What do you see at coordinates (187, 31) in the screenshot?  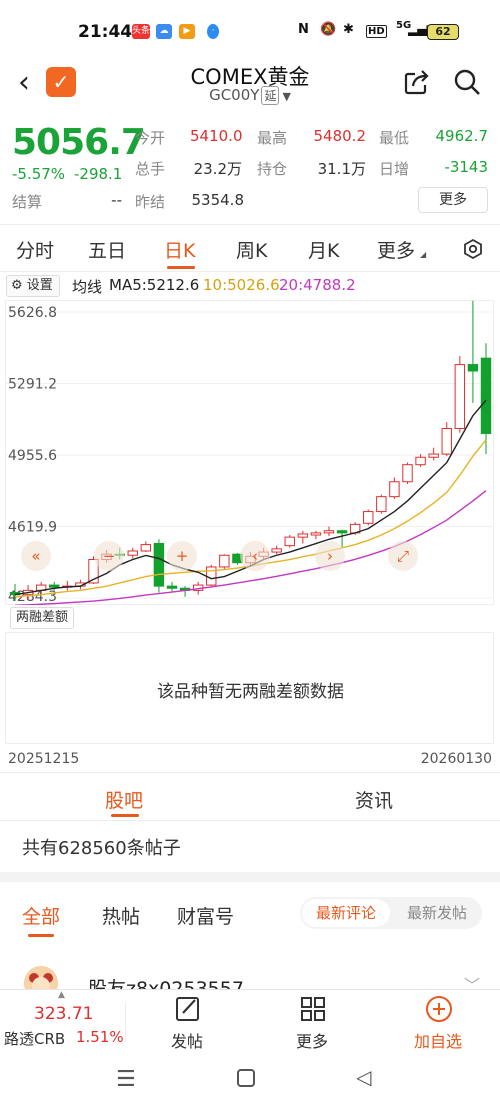 I see `video-notification-icon: ▶` at bounding box center [187, 31].